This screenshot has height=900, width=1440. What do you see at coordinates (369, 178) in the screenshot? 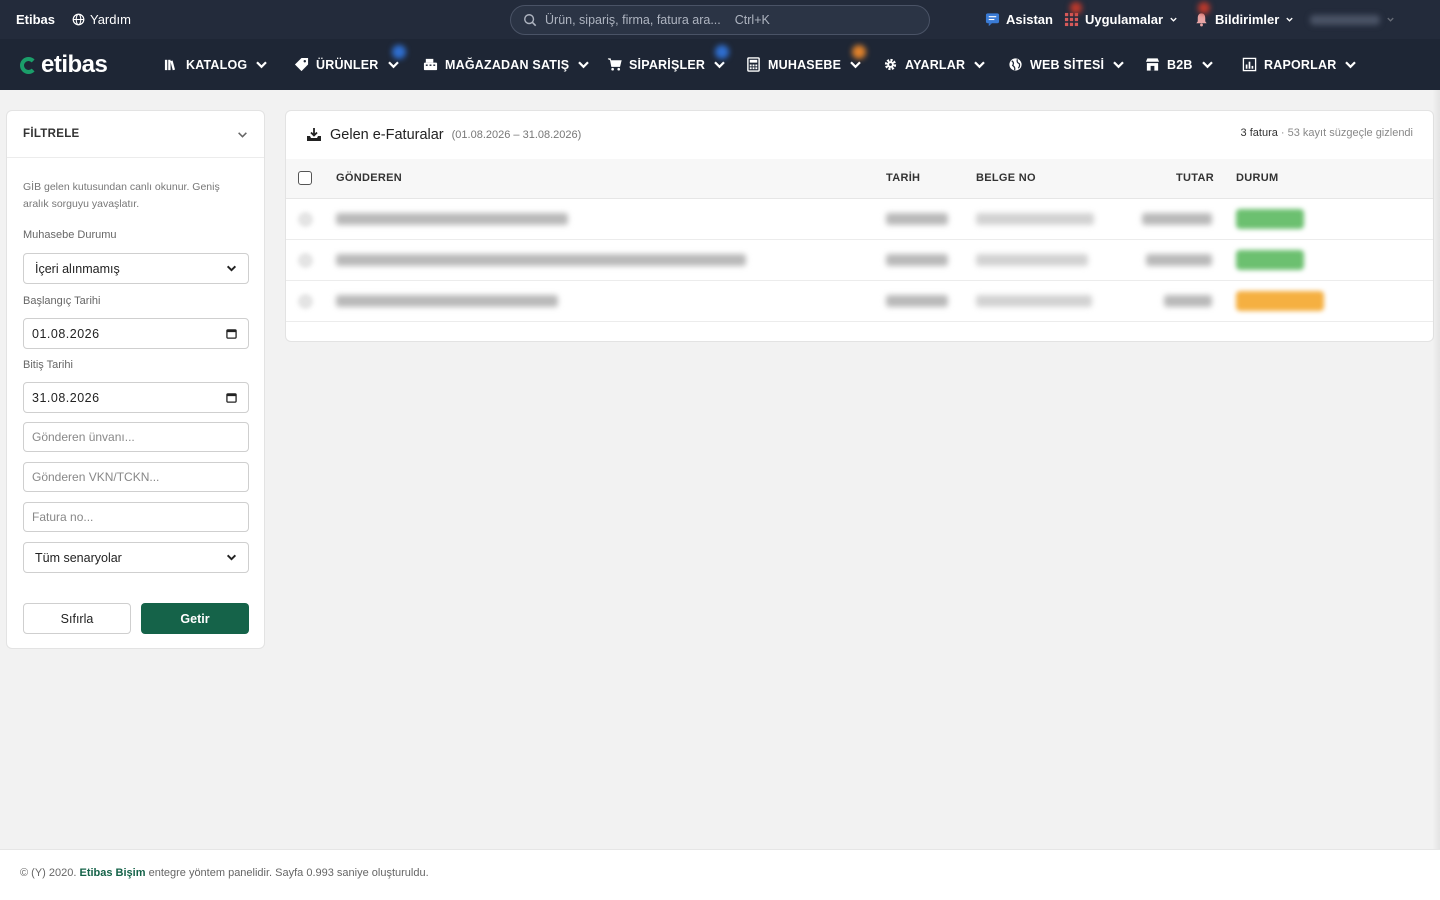
I see `column-sender: GÖNDEREN` at bounding box center [369, 178].